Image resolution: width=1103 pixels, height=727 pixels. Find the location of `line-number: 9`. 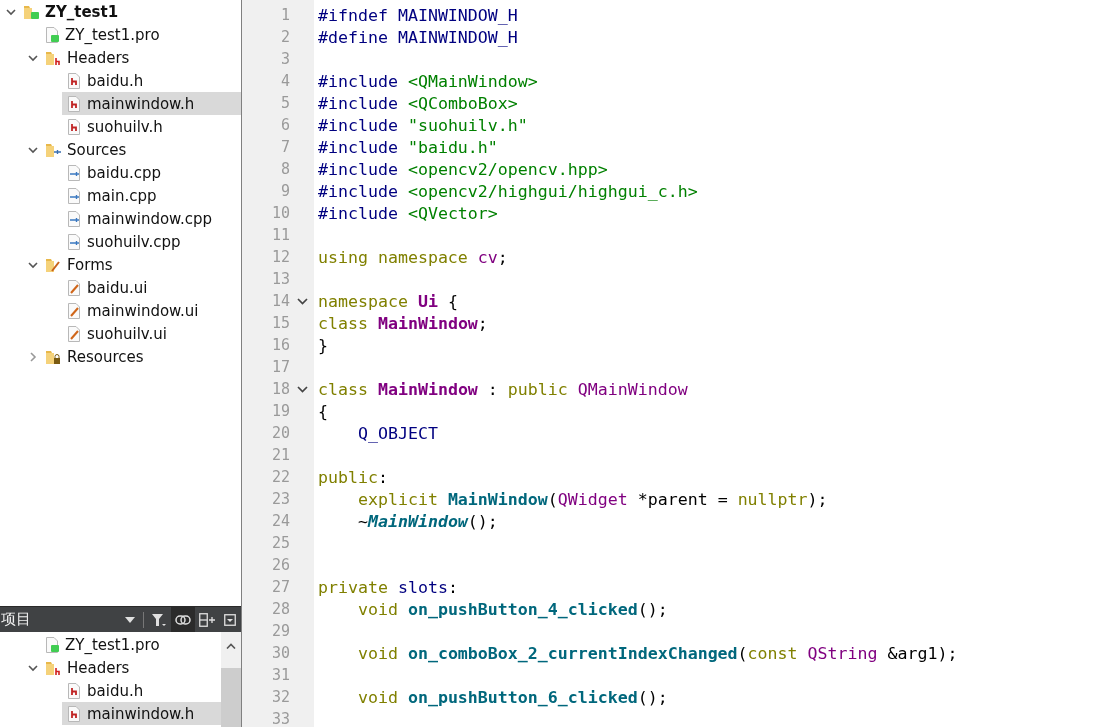

line-number: 9 is located at coordinates (285, 191).